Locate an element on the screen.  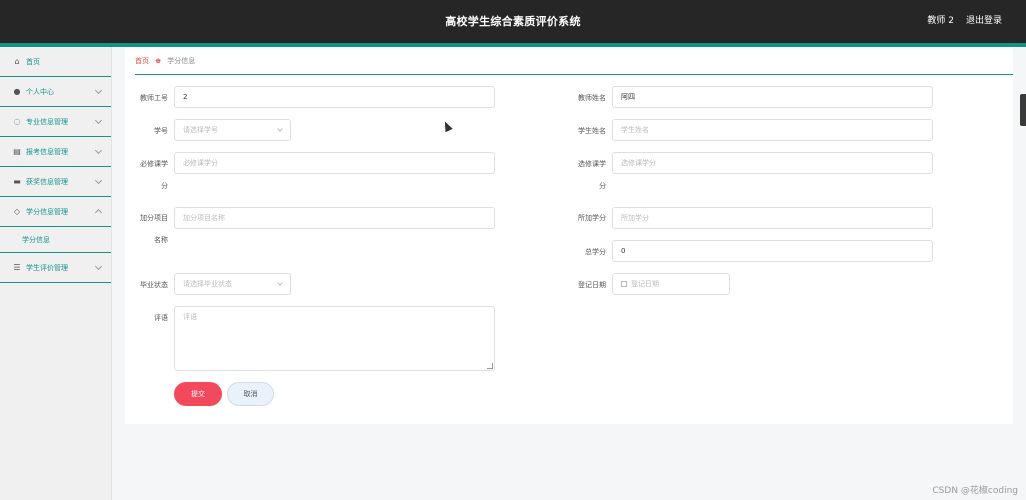
bonus-credit-field: 所加学分 is located at coordinates (772, 218).